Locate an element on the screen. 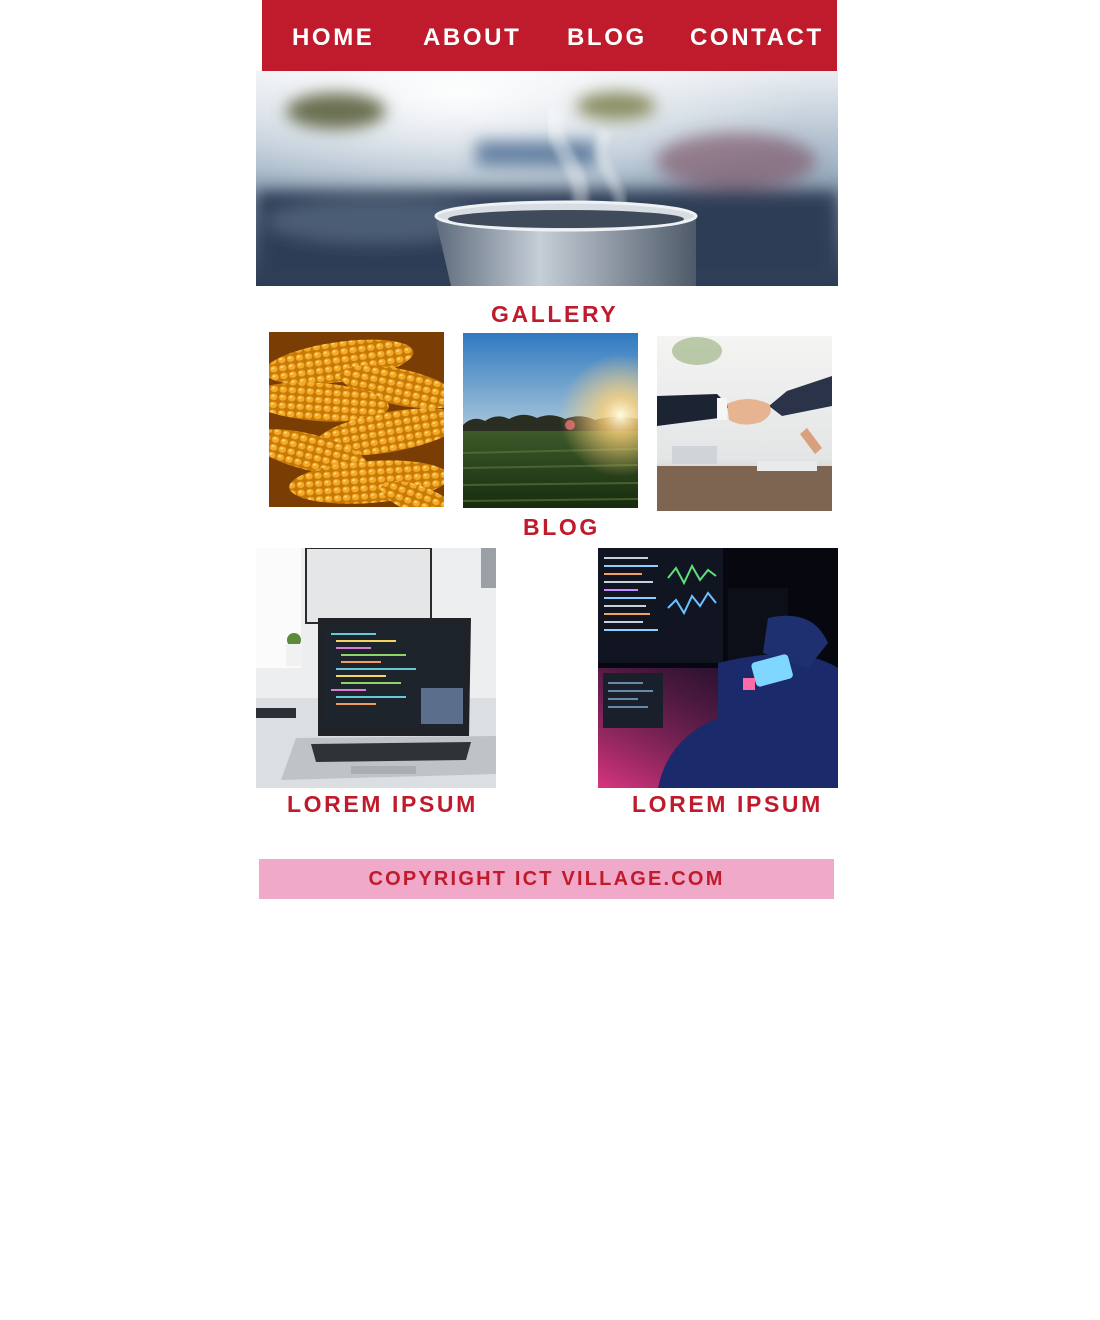  copyright-text: COPYRIGHT ICT VILLAGE.COM is located at coordinates (546, 879).